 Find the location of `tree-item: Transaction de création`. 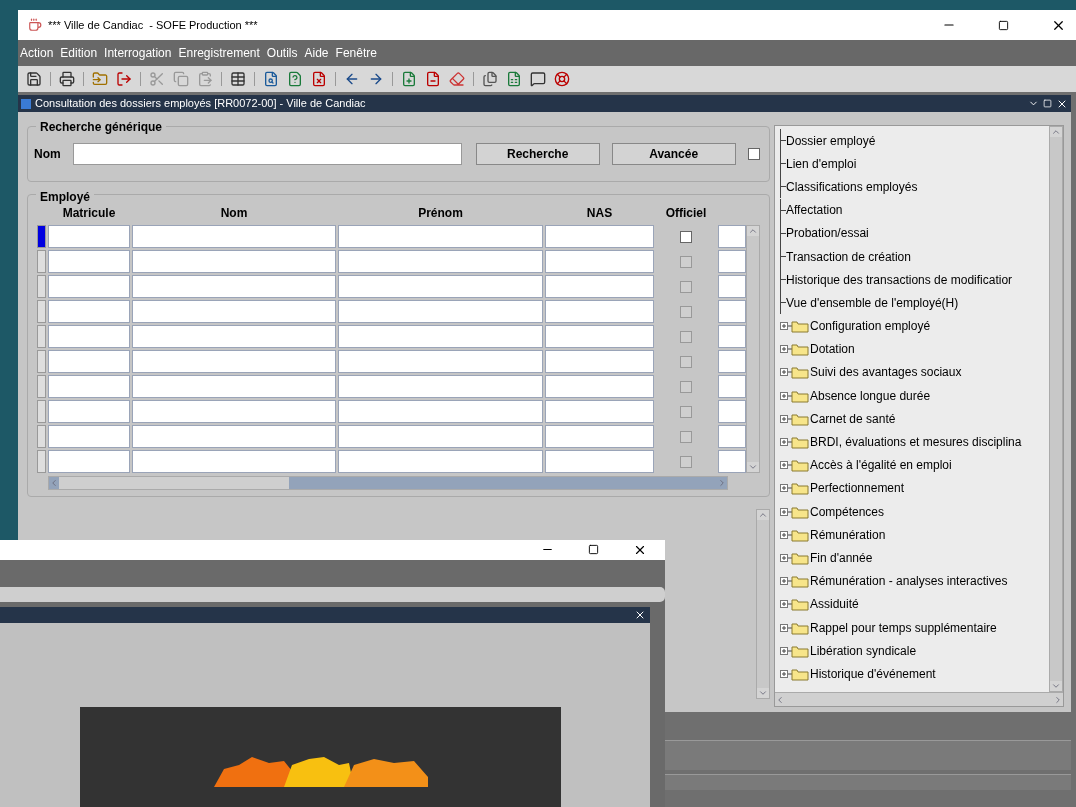

tree-item: Transaction de création is located at coordinates (848, 256).